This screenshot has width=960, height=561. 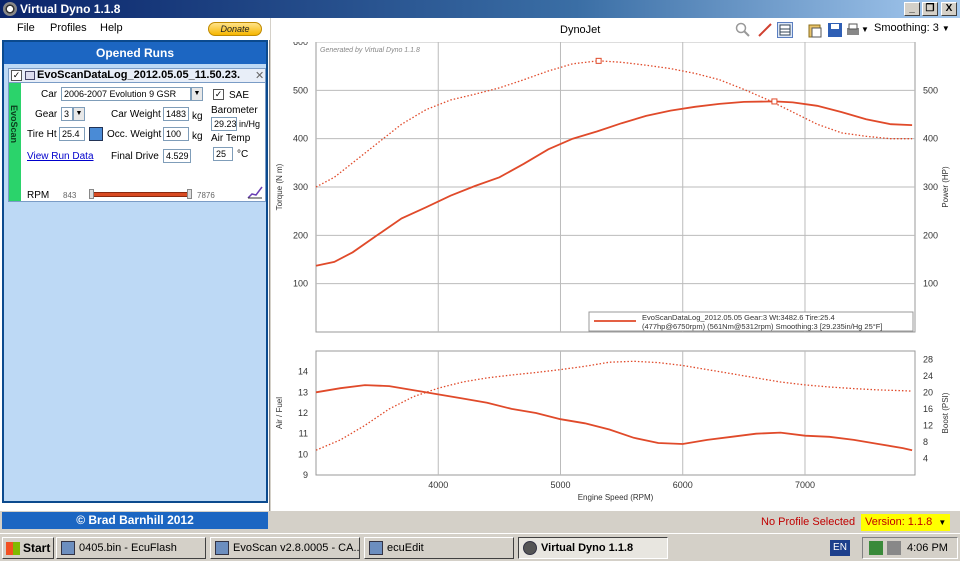 I want to click on clock: 4:06 PM, so click(x=927, y=548).